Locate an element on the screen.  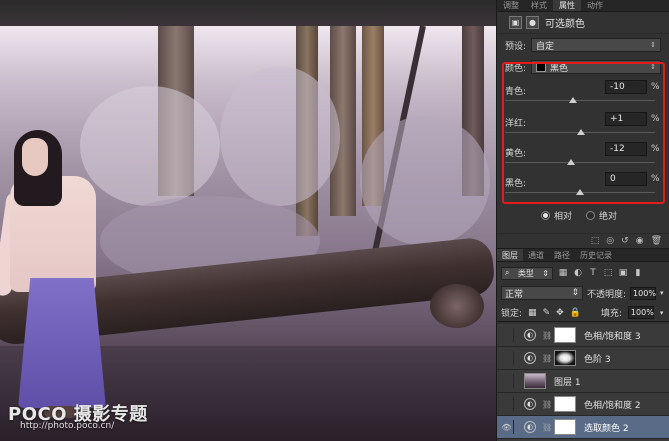
radio-relative-label: 相对 is located at coordinates (563, 217).